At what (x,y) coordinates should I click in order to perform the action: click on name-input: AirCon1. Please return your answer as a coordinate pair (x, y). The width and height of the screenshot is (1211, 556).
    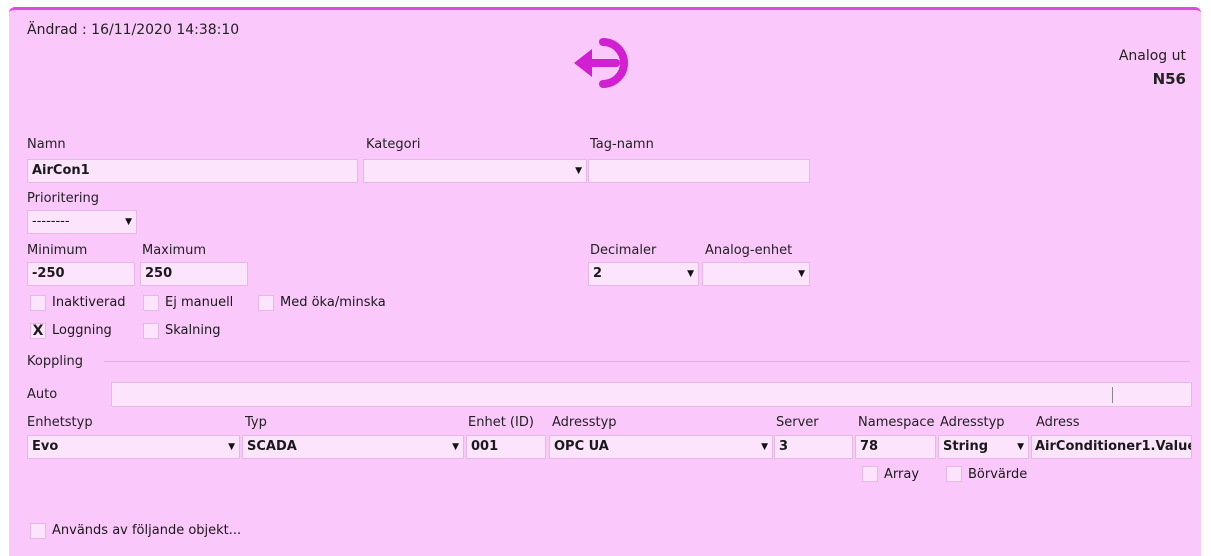
    Looking at the image, I should click on (192, 171).